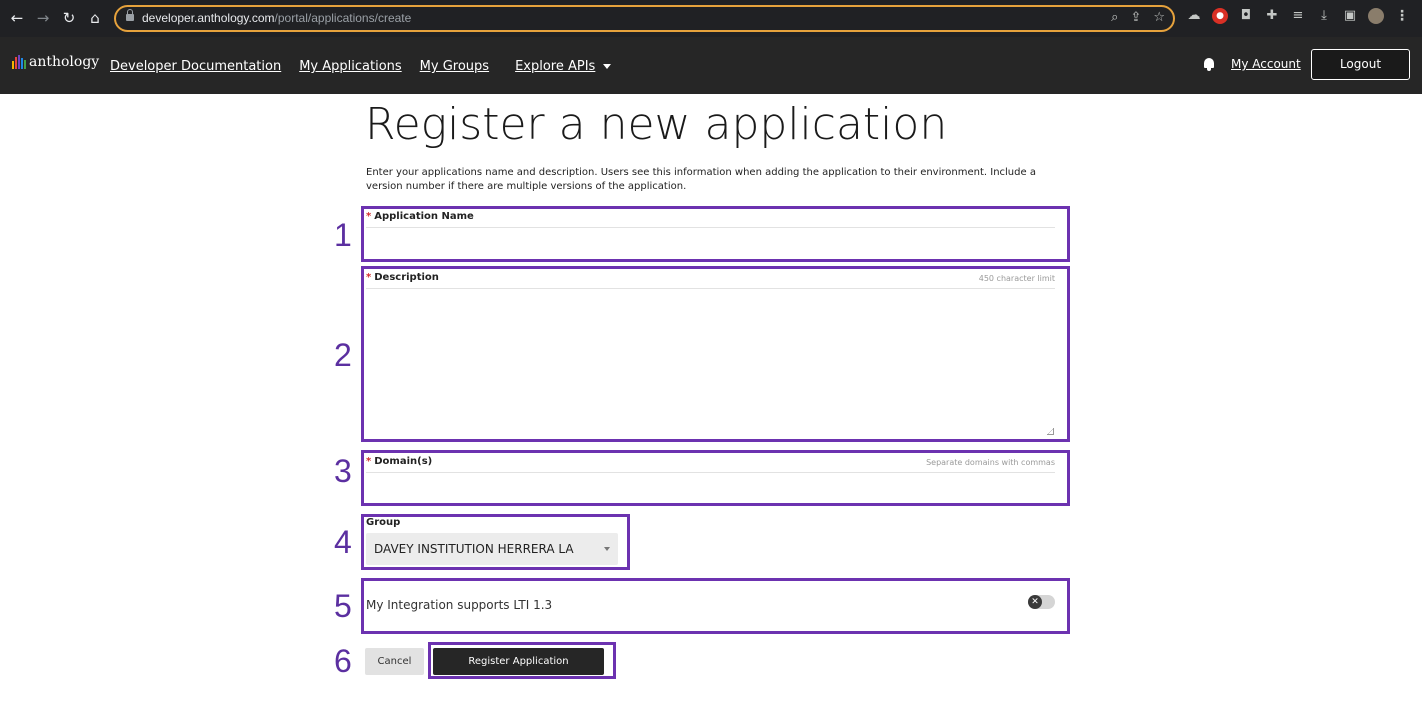  I want to click on annotation-number-4: 4, so click(343, 542).